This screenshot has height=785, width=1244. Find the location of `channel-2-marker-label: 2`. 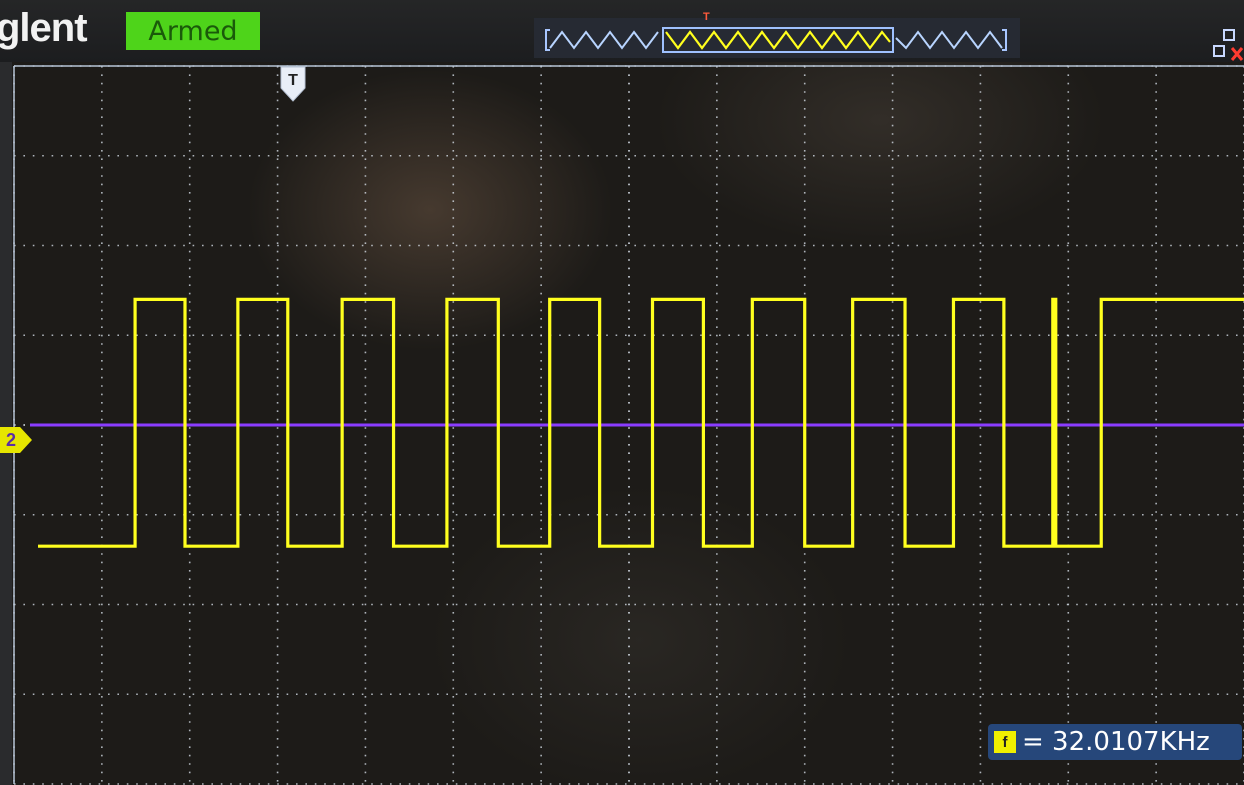

channel-2-marker-label: 2 is located at coordinates (11, 440).